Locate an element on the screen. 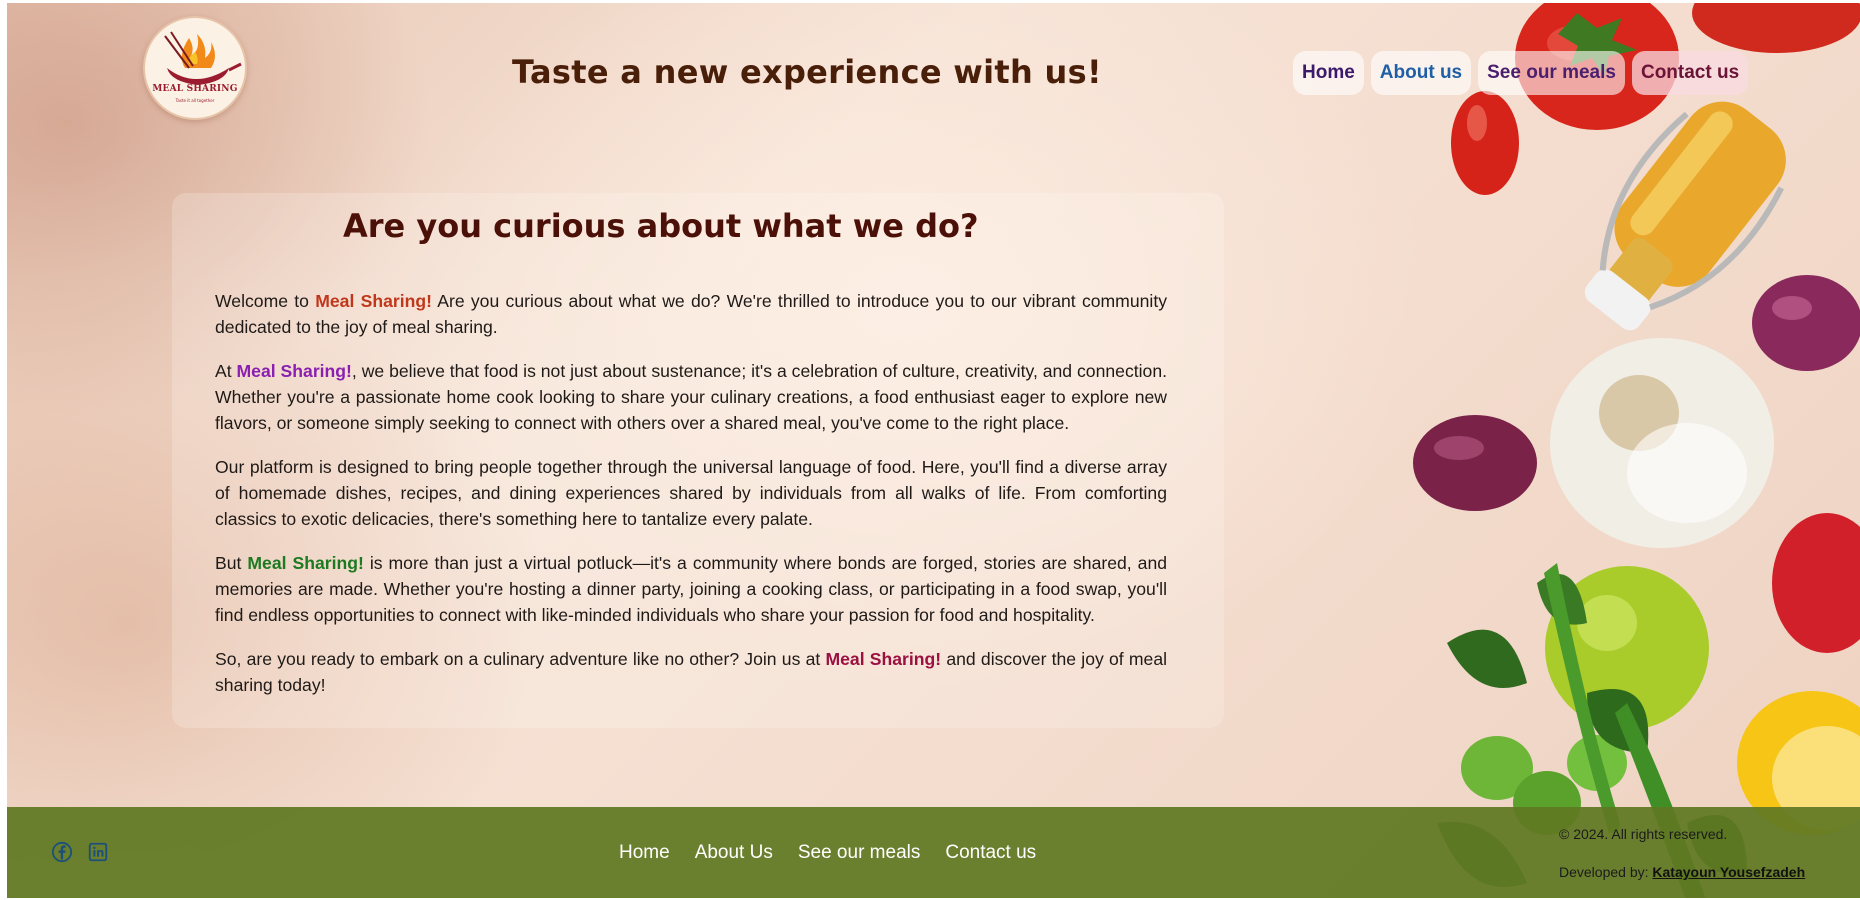 This screenshot has height=900, width=1860. footer-link-contact: Contact us is located at coordinates (990, 853).